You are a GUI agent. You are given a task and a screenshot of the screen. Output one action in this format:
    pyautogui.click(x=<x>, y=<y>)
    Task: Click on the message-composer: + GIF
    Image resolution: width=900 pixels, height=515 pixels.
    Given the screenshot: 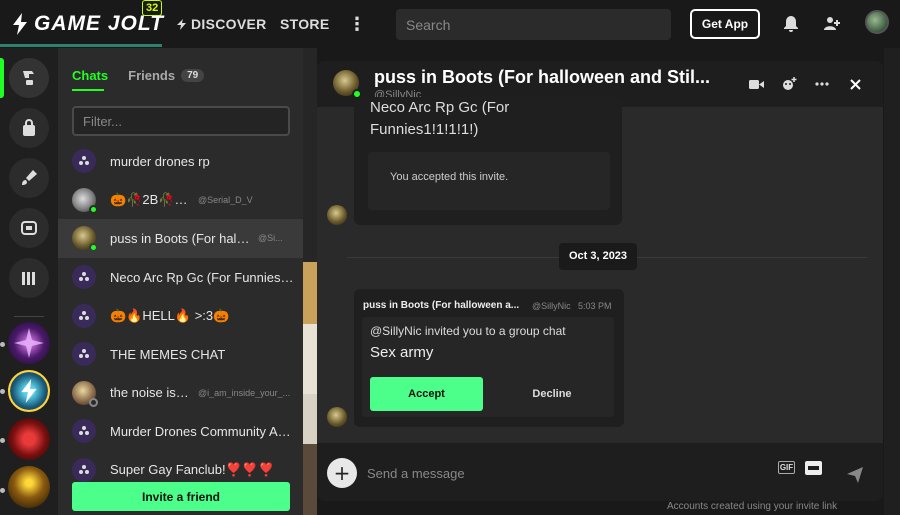 What is the action you would take?
    pyautogui.click(x=600, y=472)
    